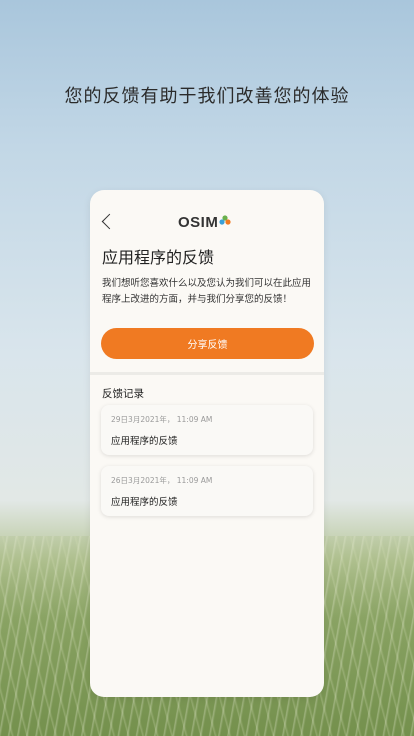 This screenshot has height=736, width=414. Describe the element at coordinates (207, 373) in the screenshot. I see `section-divider` at that location.